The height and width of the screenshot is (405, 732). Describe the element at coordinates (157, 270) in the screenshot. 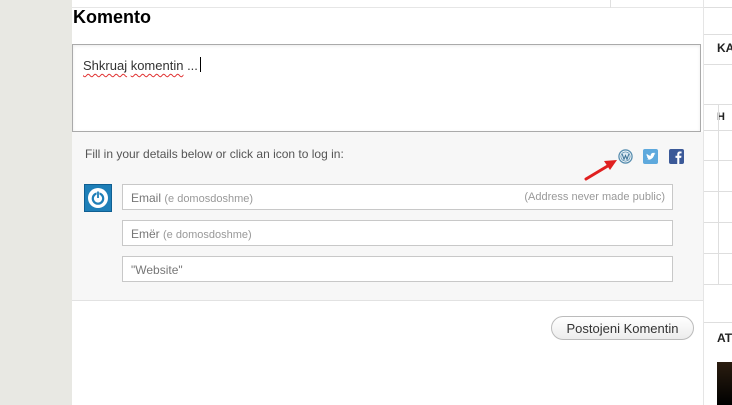

I see `website-label: "Website"` at that location.